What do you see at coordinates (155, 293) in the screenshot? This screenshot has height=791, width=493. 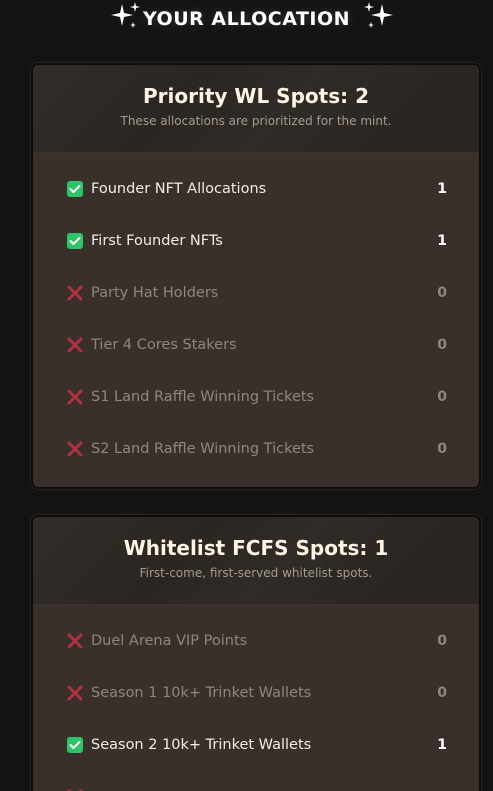 I see `item-label: Party Hat Holders` at bounding box center [155, 293].